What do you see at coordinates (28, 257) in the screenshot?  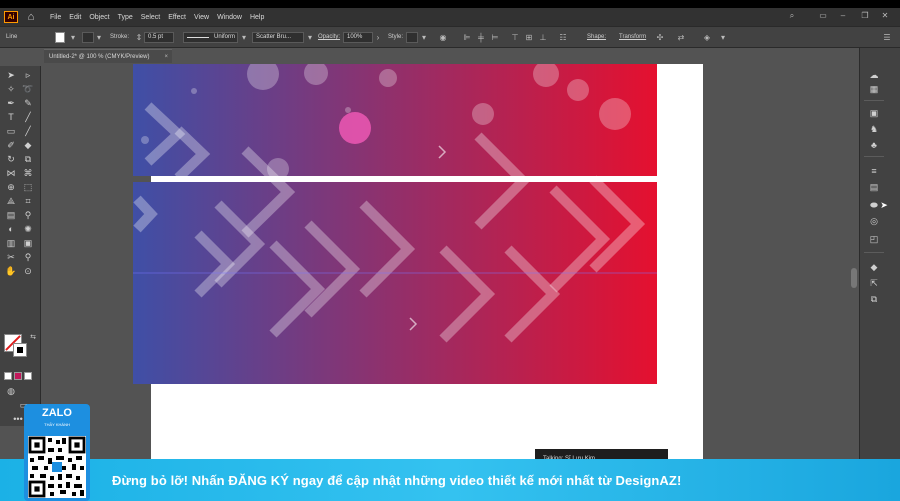 I see `zoom-tool-icon: ⚲` at bounding box center [28, 257].